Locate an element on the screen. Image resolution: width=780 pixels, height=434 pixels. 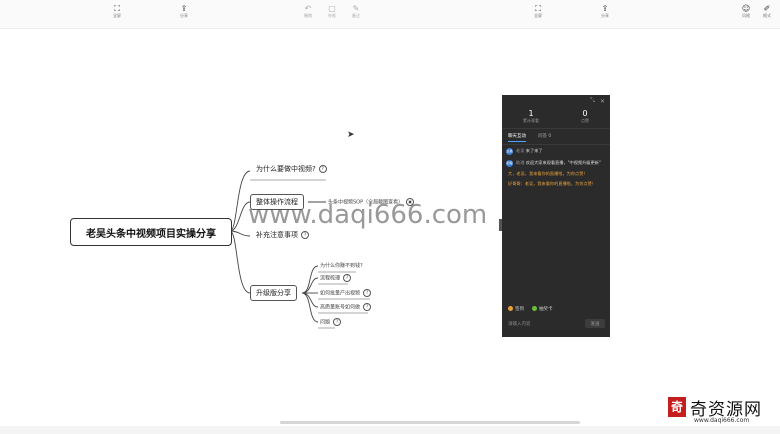
chat-tabs: 聊天互动 问答 0 is located at coordinates (556, 137).